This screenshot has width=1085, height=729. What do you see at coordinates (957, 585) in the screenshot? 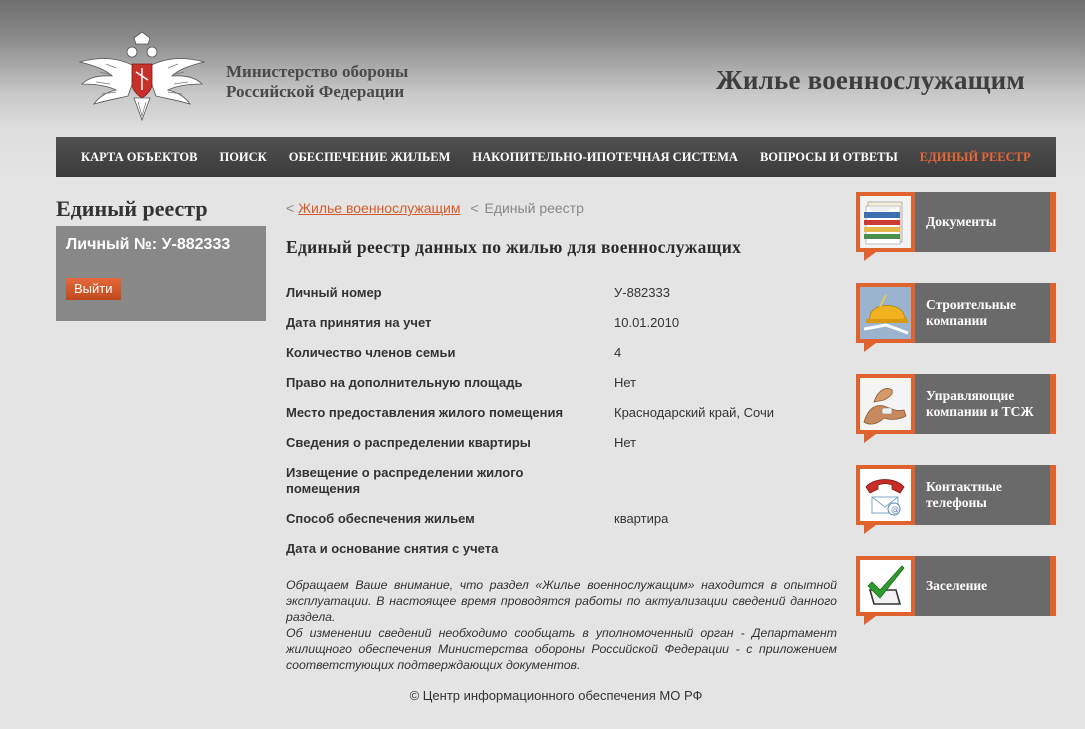
I see `sidebar-item-label: Заселение` at bounding box center [957, 585].